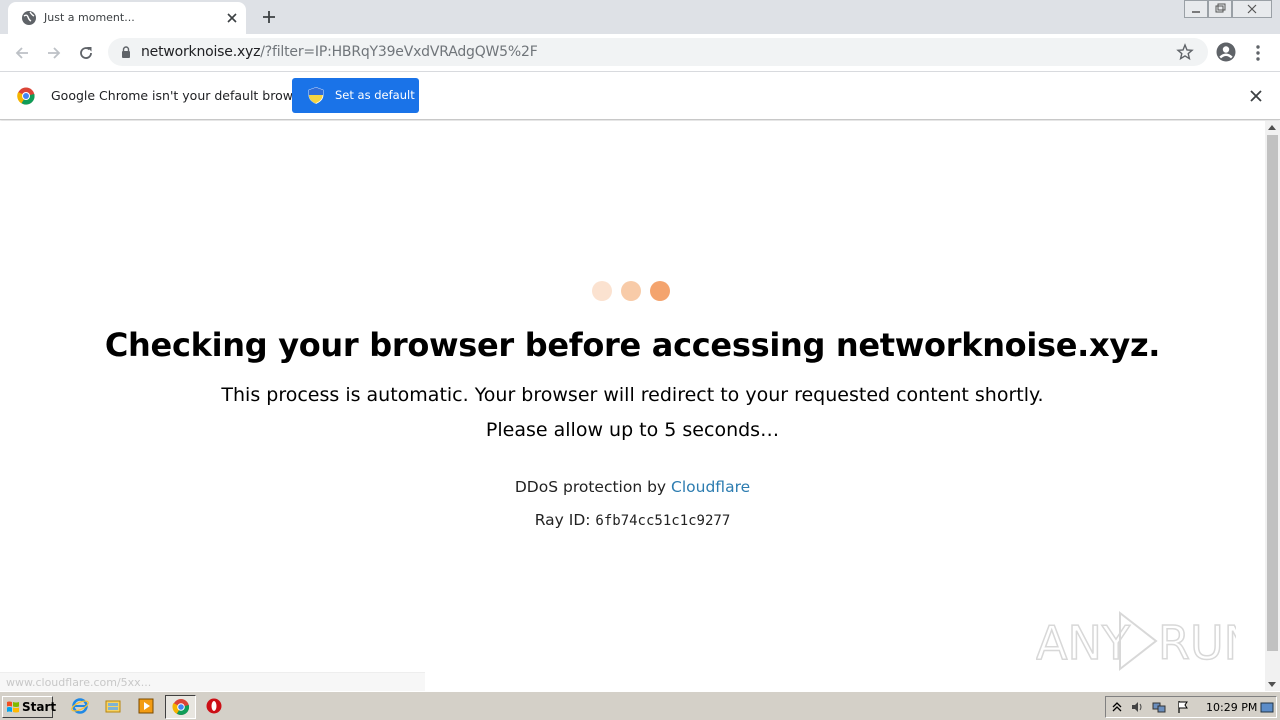 Image resolution: width=1280 pixels, height=720 pixels. What do you see at coordinates (316, 95) in the screenshot?
I see `uac-shield-icon` at bounding box center [316, 95].